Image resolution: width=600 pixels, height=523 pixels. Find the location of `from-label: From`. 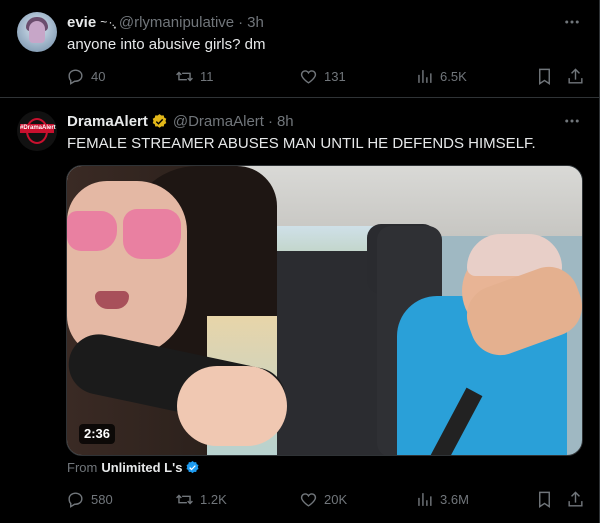

from-label: From is located at coordinates (82, 467).